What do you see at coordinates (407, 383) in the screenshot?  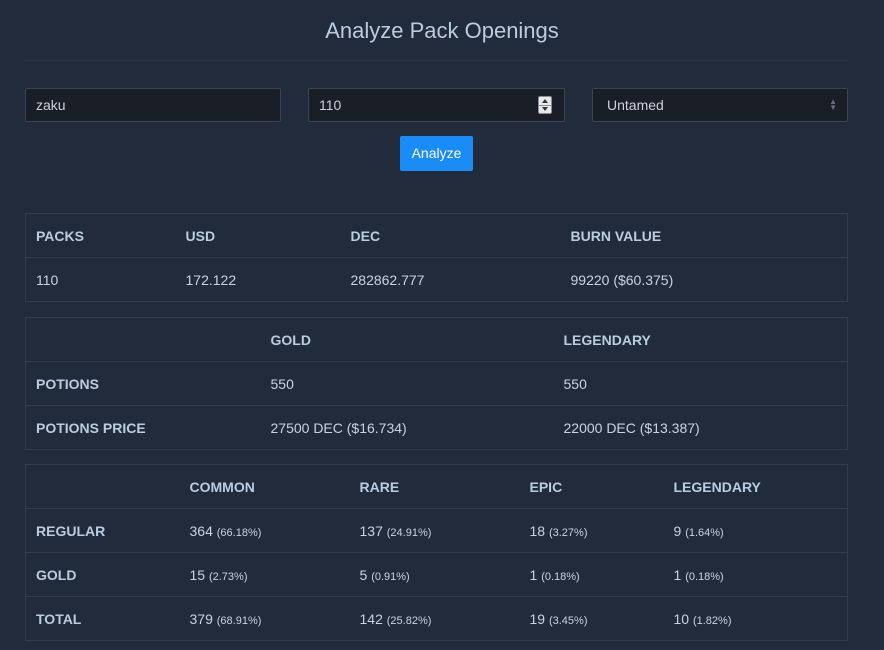 I see `cell-gold: 550` at bounding box center [407, 383].